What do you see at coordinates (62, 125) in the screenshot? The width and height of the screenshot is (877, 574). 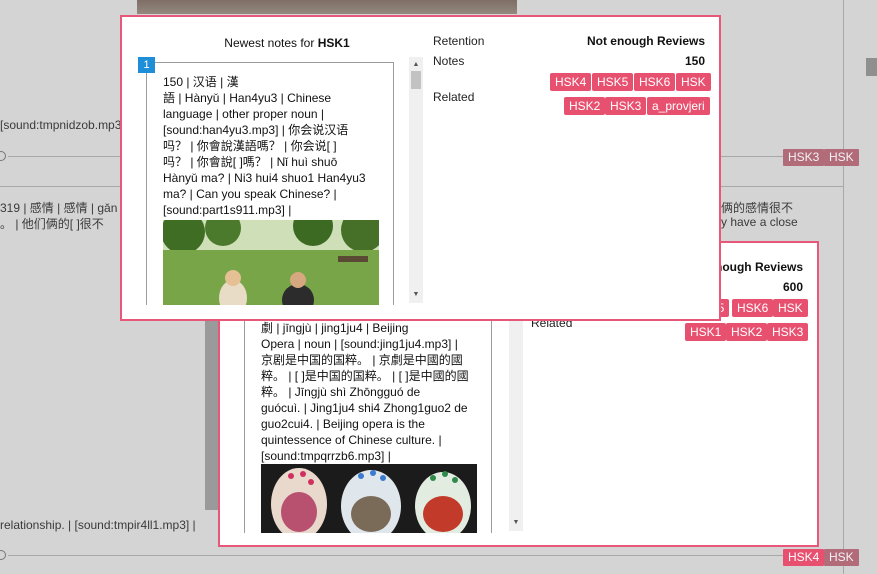 I see `background-sound-1: [sound:tmpnidzob.mp3]` at bounding box center [62, 125].